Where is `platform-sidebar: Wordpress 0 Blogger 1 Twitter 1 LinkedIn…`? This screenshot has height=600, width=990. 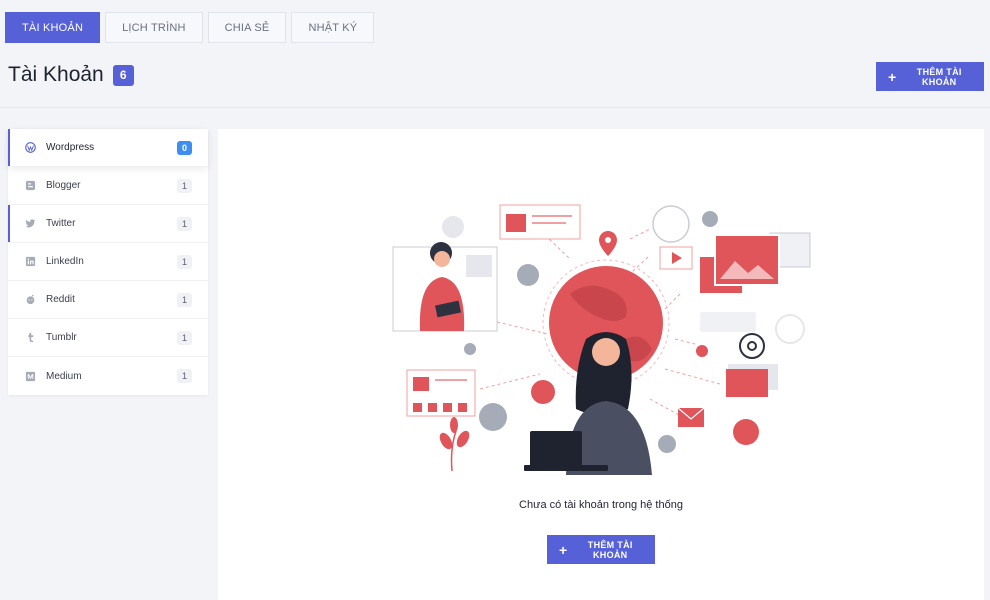
platform-sidebar: Wordpress 0 Blogger 1 Twitter 1 LinkedIn… is located at coordinates (108, 262).